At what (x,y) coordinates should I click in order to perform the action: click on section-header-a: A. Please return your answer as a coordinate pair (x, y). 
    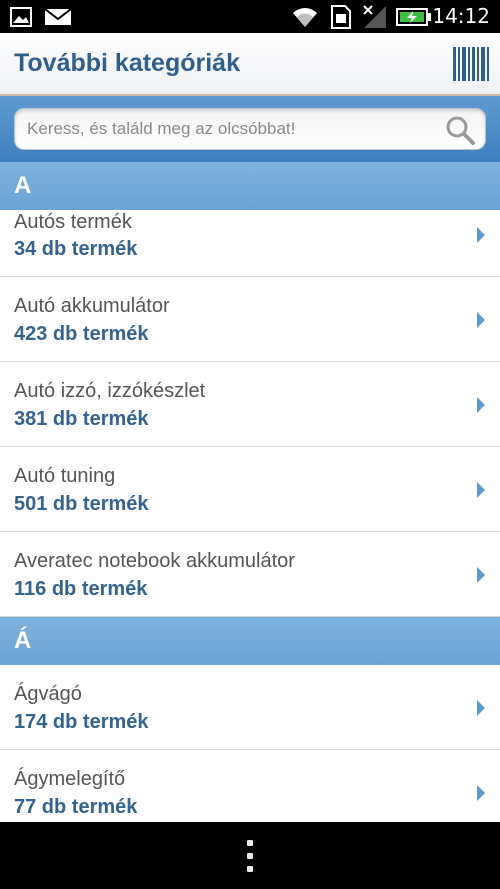
    Looking at the image, I should click on (250, 186).